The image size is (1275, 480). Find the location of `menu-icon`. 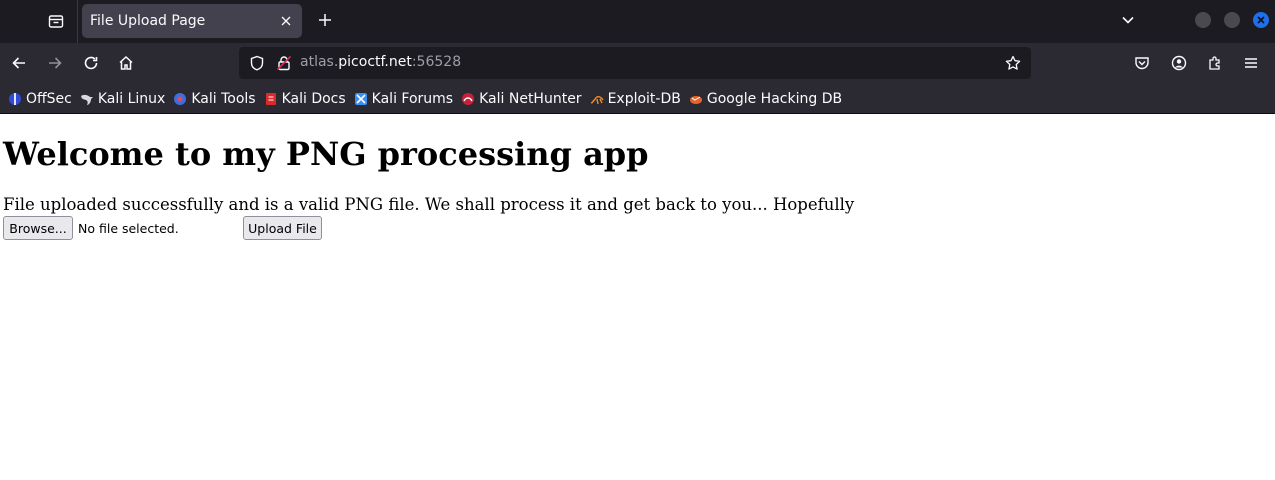

menu-icon is located at coordinates (1251, 63).